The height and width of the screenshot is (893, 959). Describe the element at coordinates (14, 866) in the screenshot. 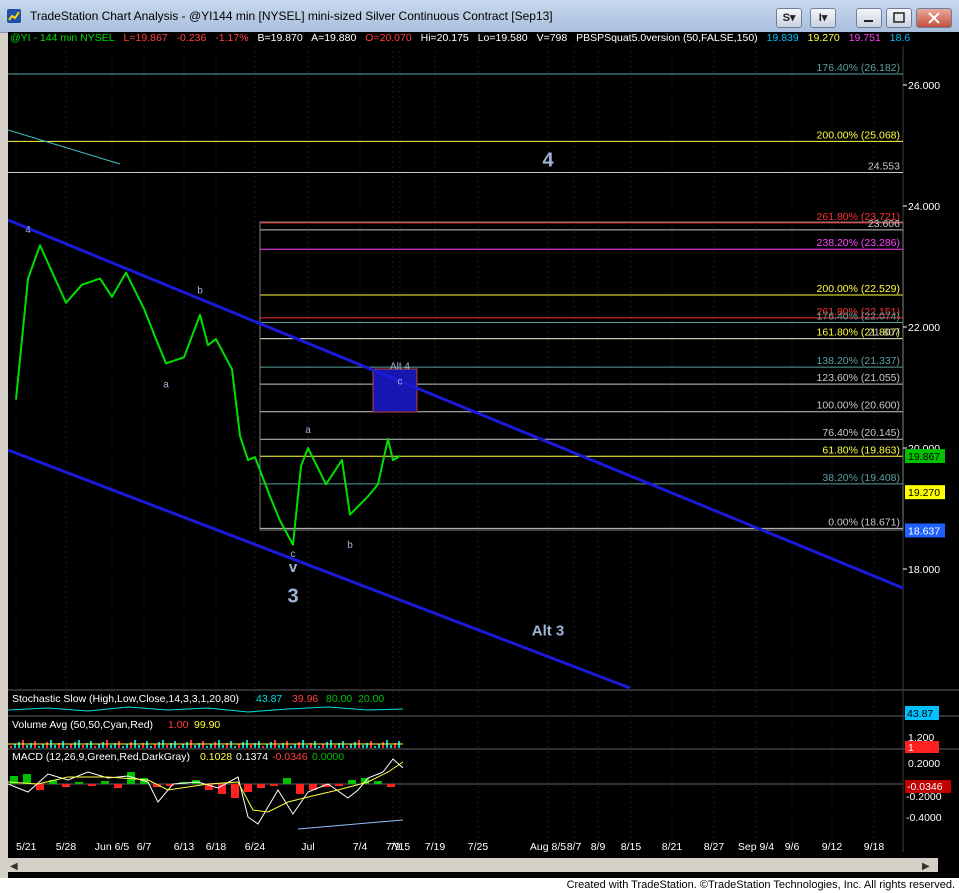

I see `scroll-left-arrow: ◀` at that location.